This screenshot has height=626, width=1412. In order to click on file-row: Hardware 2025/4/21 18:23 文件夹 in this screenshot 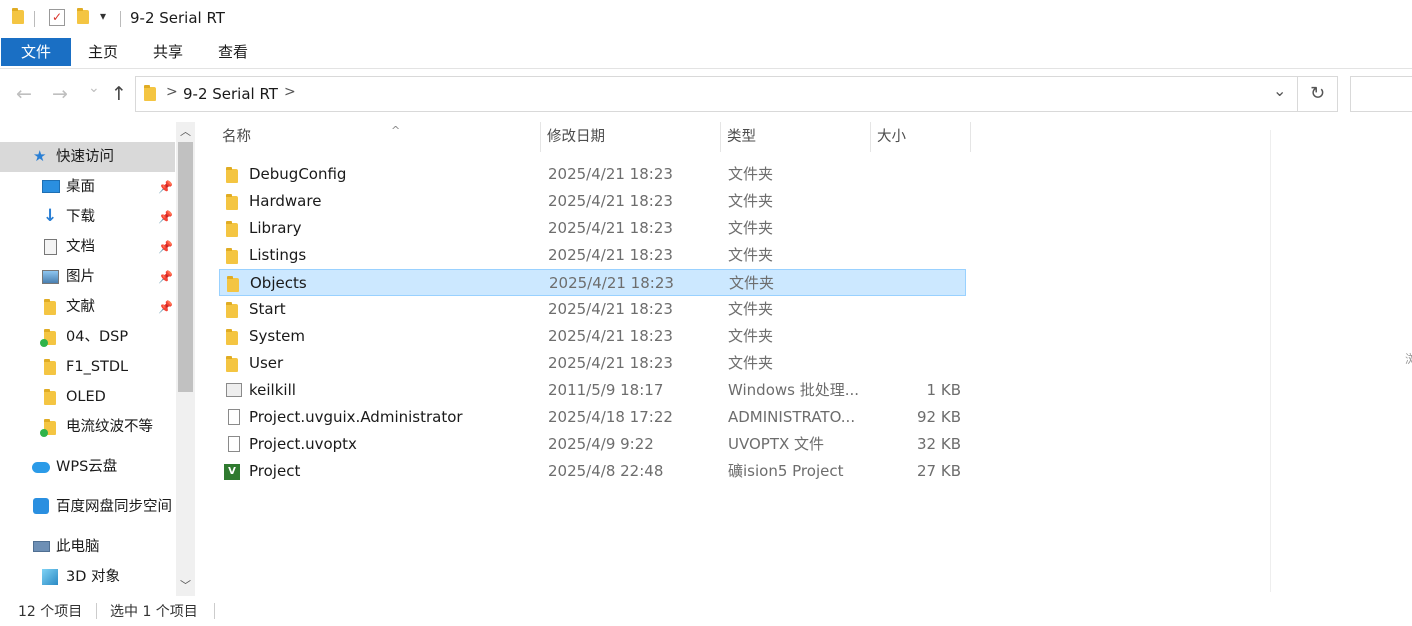, I will do `click(592, 201)`.